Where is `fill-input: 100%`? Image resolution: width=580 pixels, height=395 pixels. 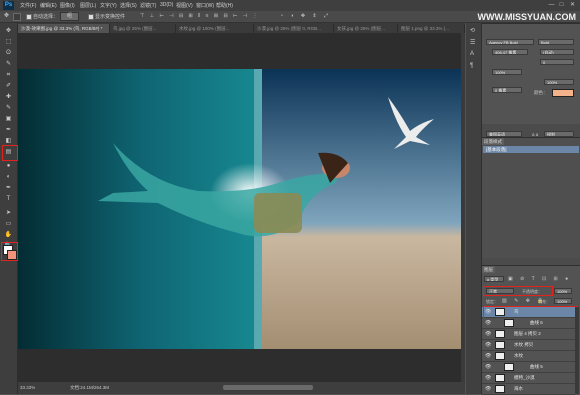
fill-input: 100% is located at coordinates (563, 301).